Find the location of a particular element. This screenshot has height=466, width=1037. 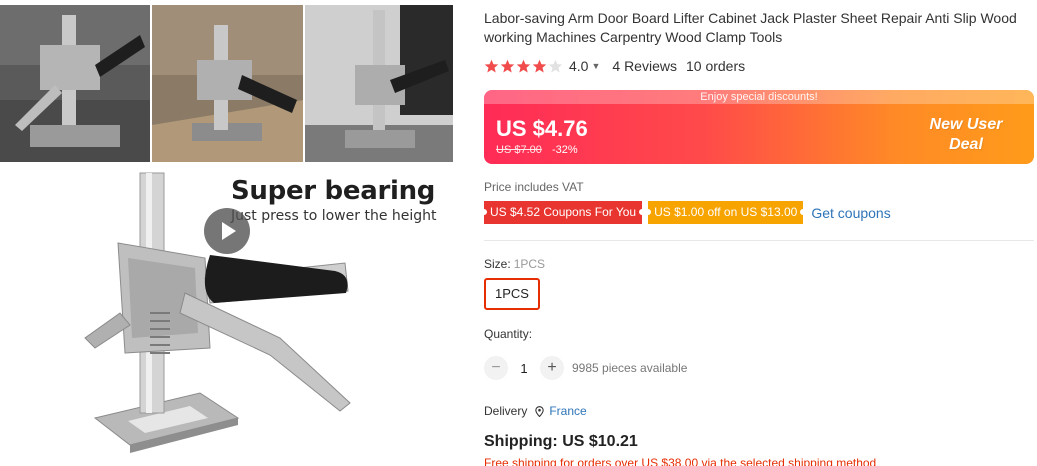

rating-stars is located at coordinates (523, 66).